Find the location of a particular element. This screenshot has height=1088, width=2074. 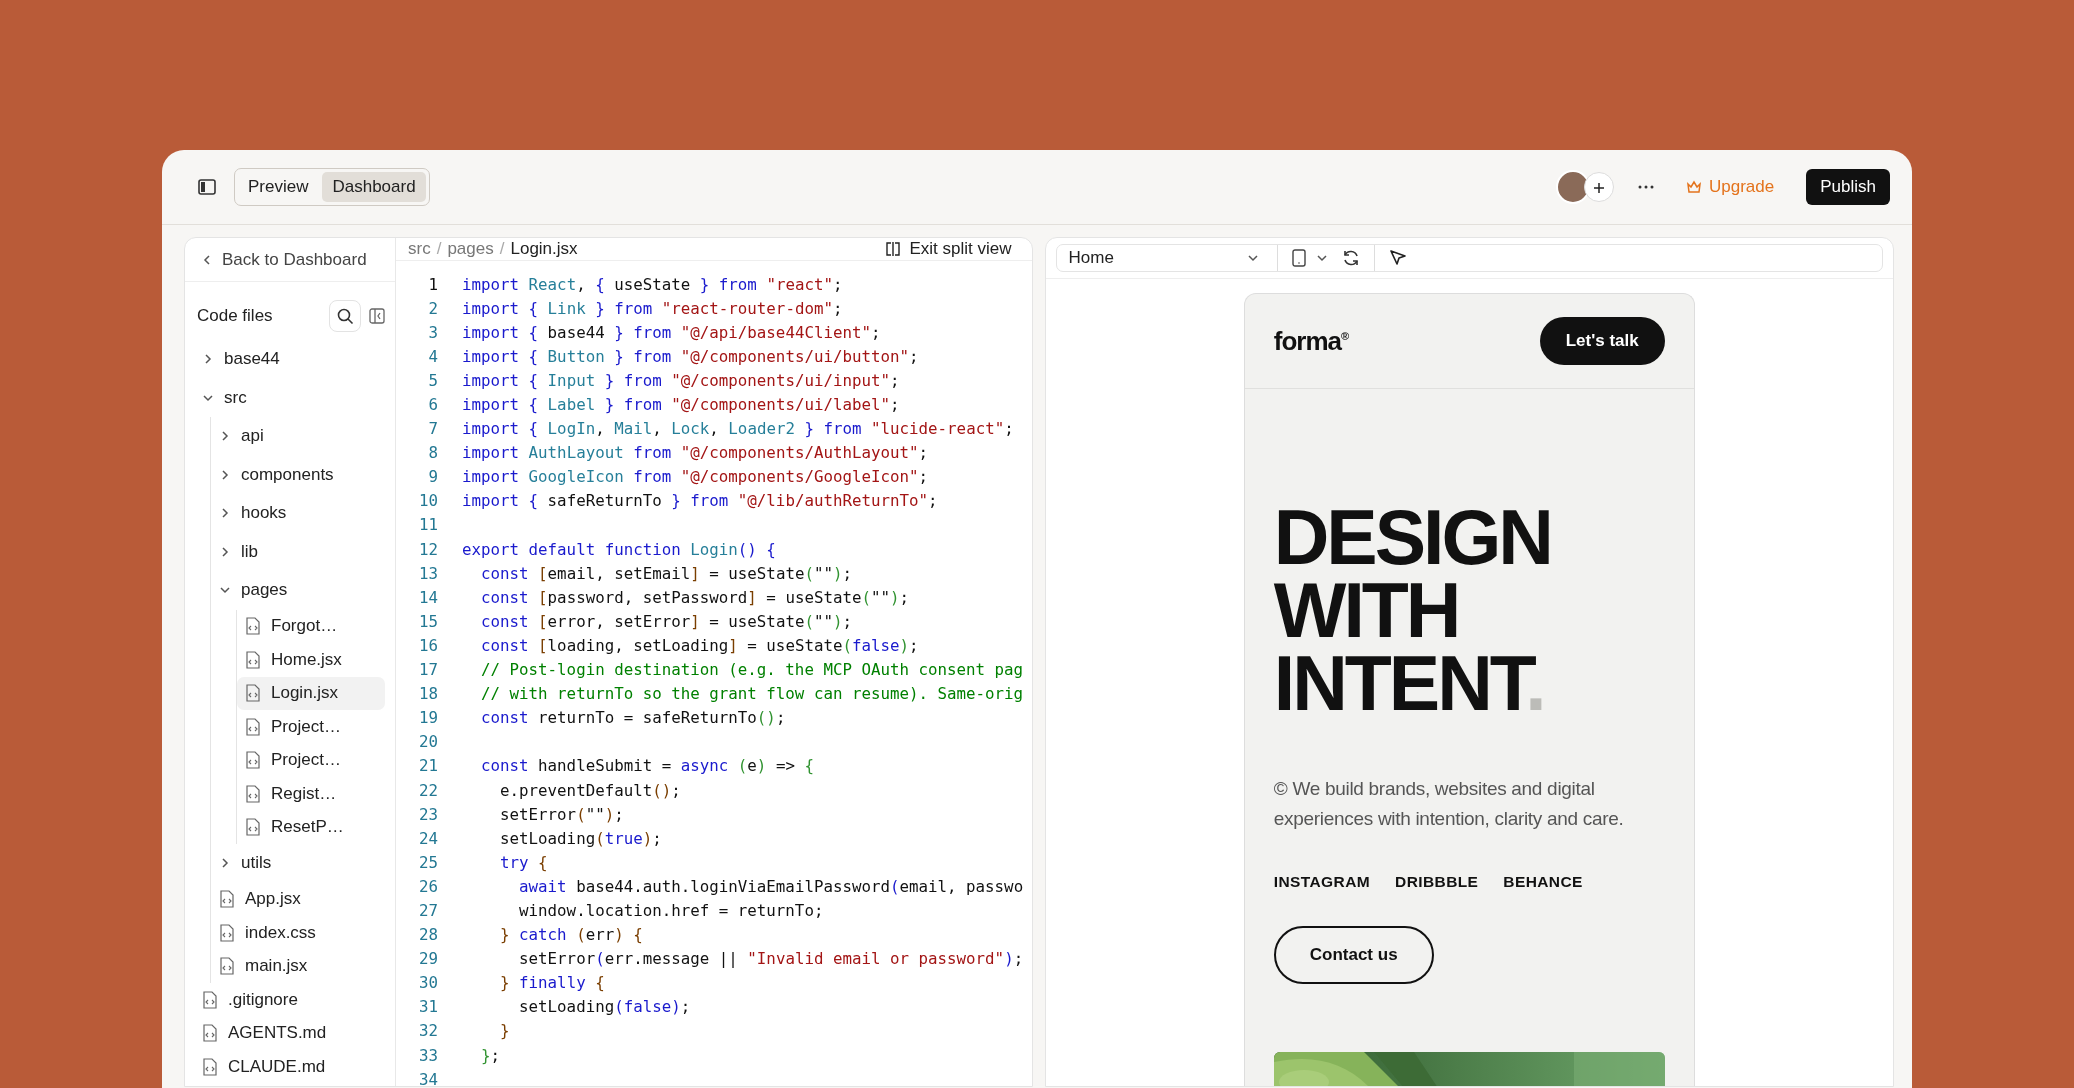

line-number: 19 is located at coordinates (427, 718).